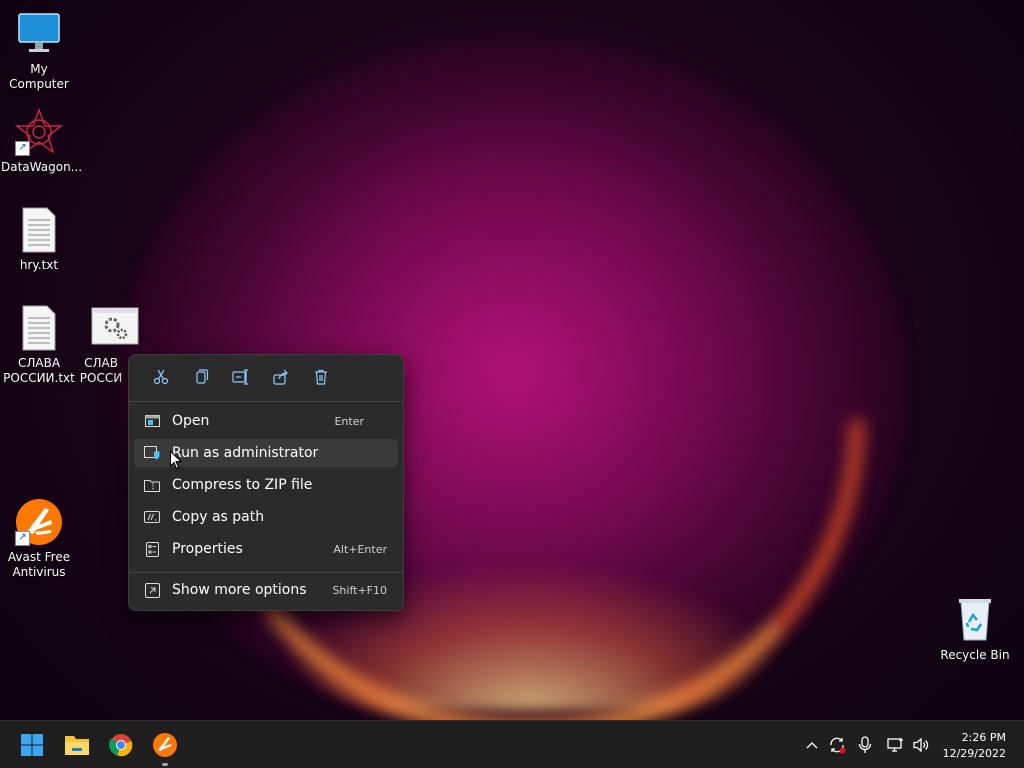 This screenshot has height=768, width=1024. Describe the element at coordinates (975, 655) in the screenshot. I see `desktop-icon-label: Recycle Bin` at that location.